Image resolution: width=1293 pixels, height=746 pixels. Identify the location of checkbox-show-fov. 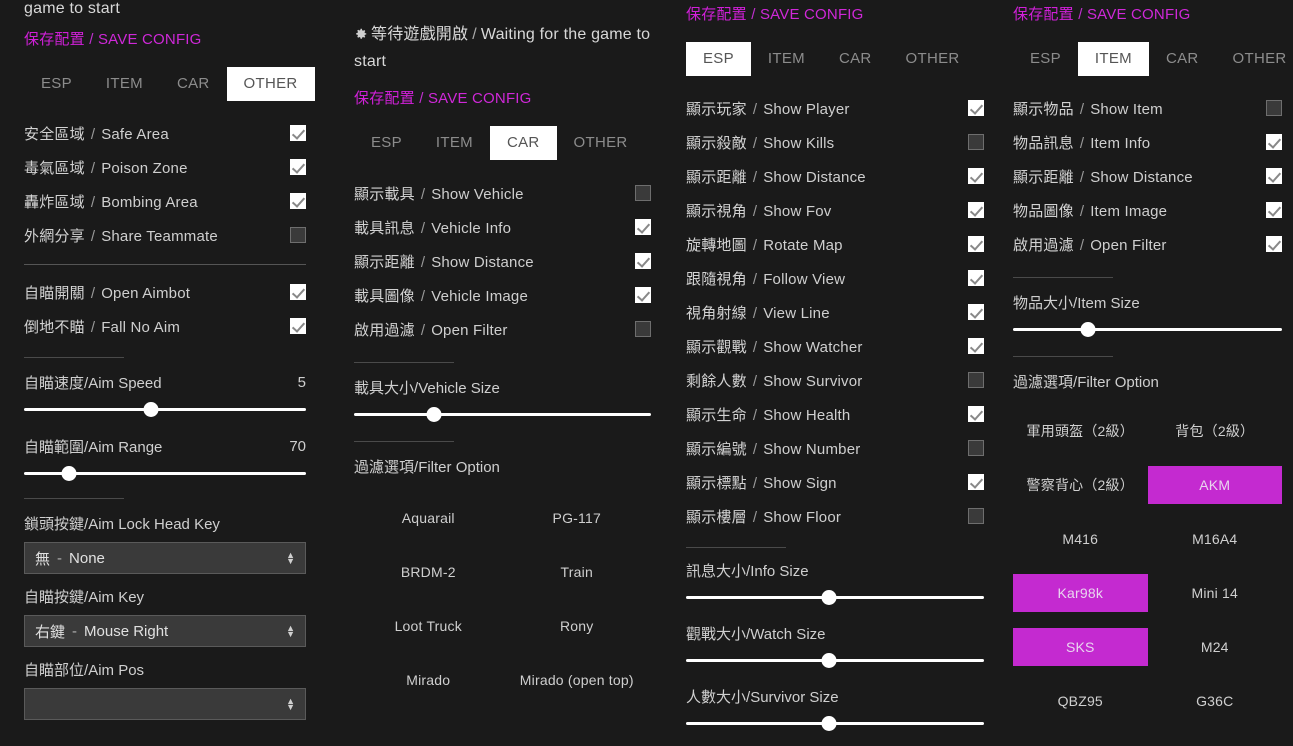
(976, 210).